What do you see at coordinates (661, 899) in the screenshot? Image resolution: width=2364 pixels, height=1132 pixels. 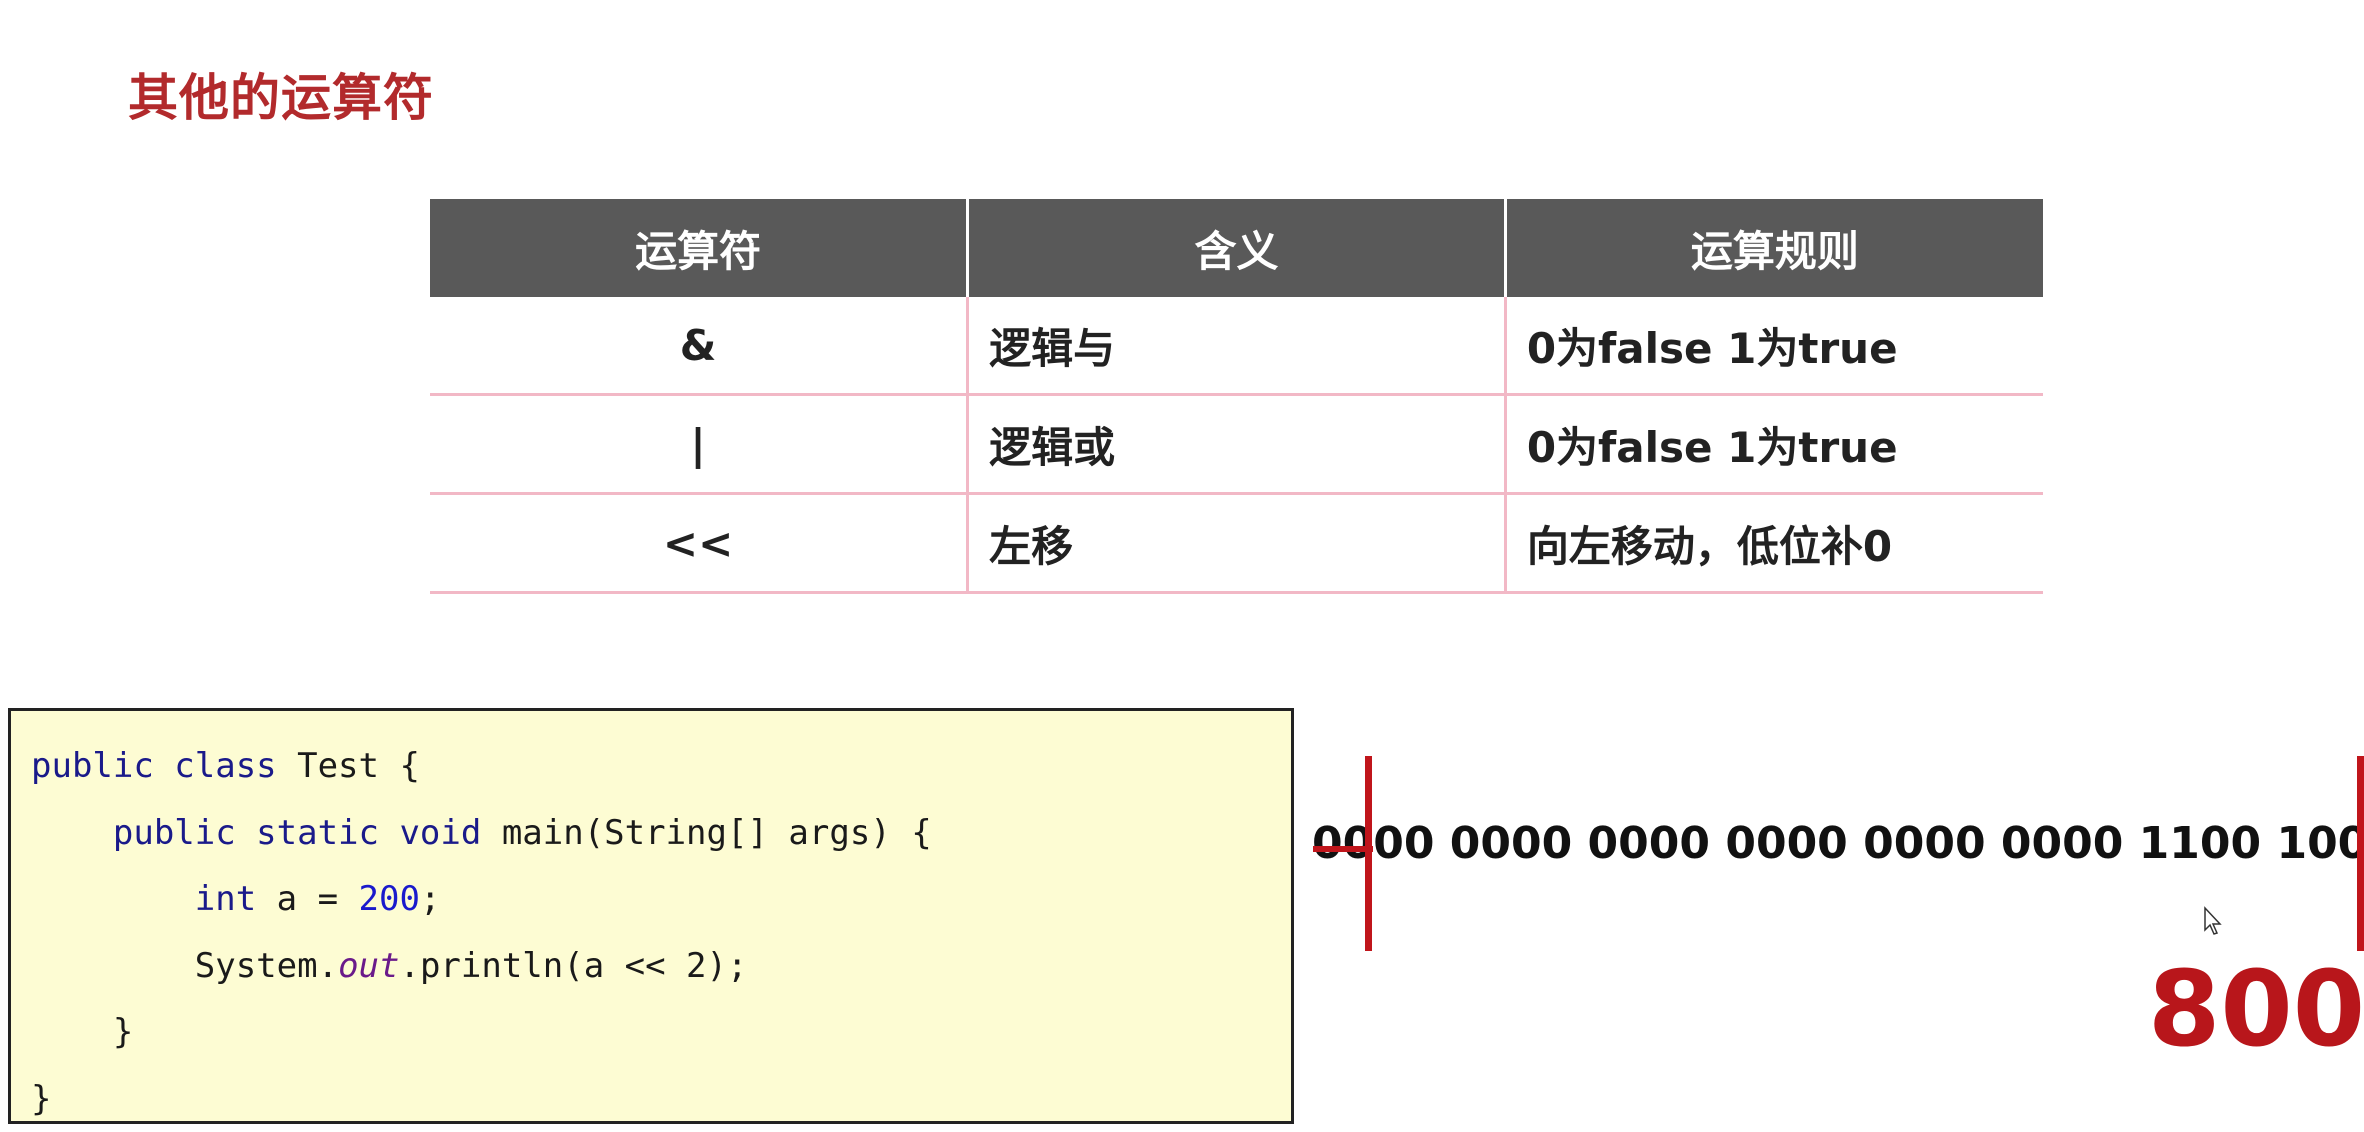 I see `code-line: int a = 200;` at bounding box center [661, 899].